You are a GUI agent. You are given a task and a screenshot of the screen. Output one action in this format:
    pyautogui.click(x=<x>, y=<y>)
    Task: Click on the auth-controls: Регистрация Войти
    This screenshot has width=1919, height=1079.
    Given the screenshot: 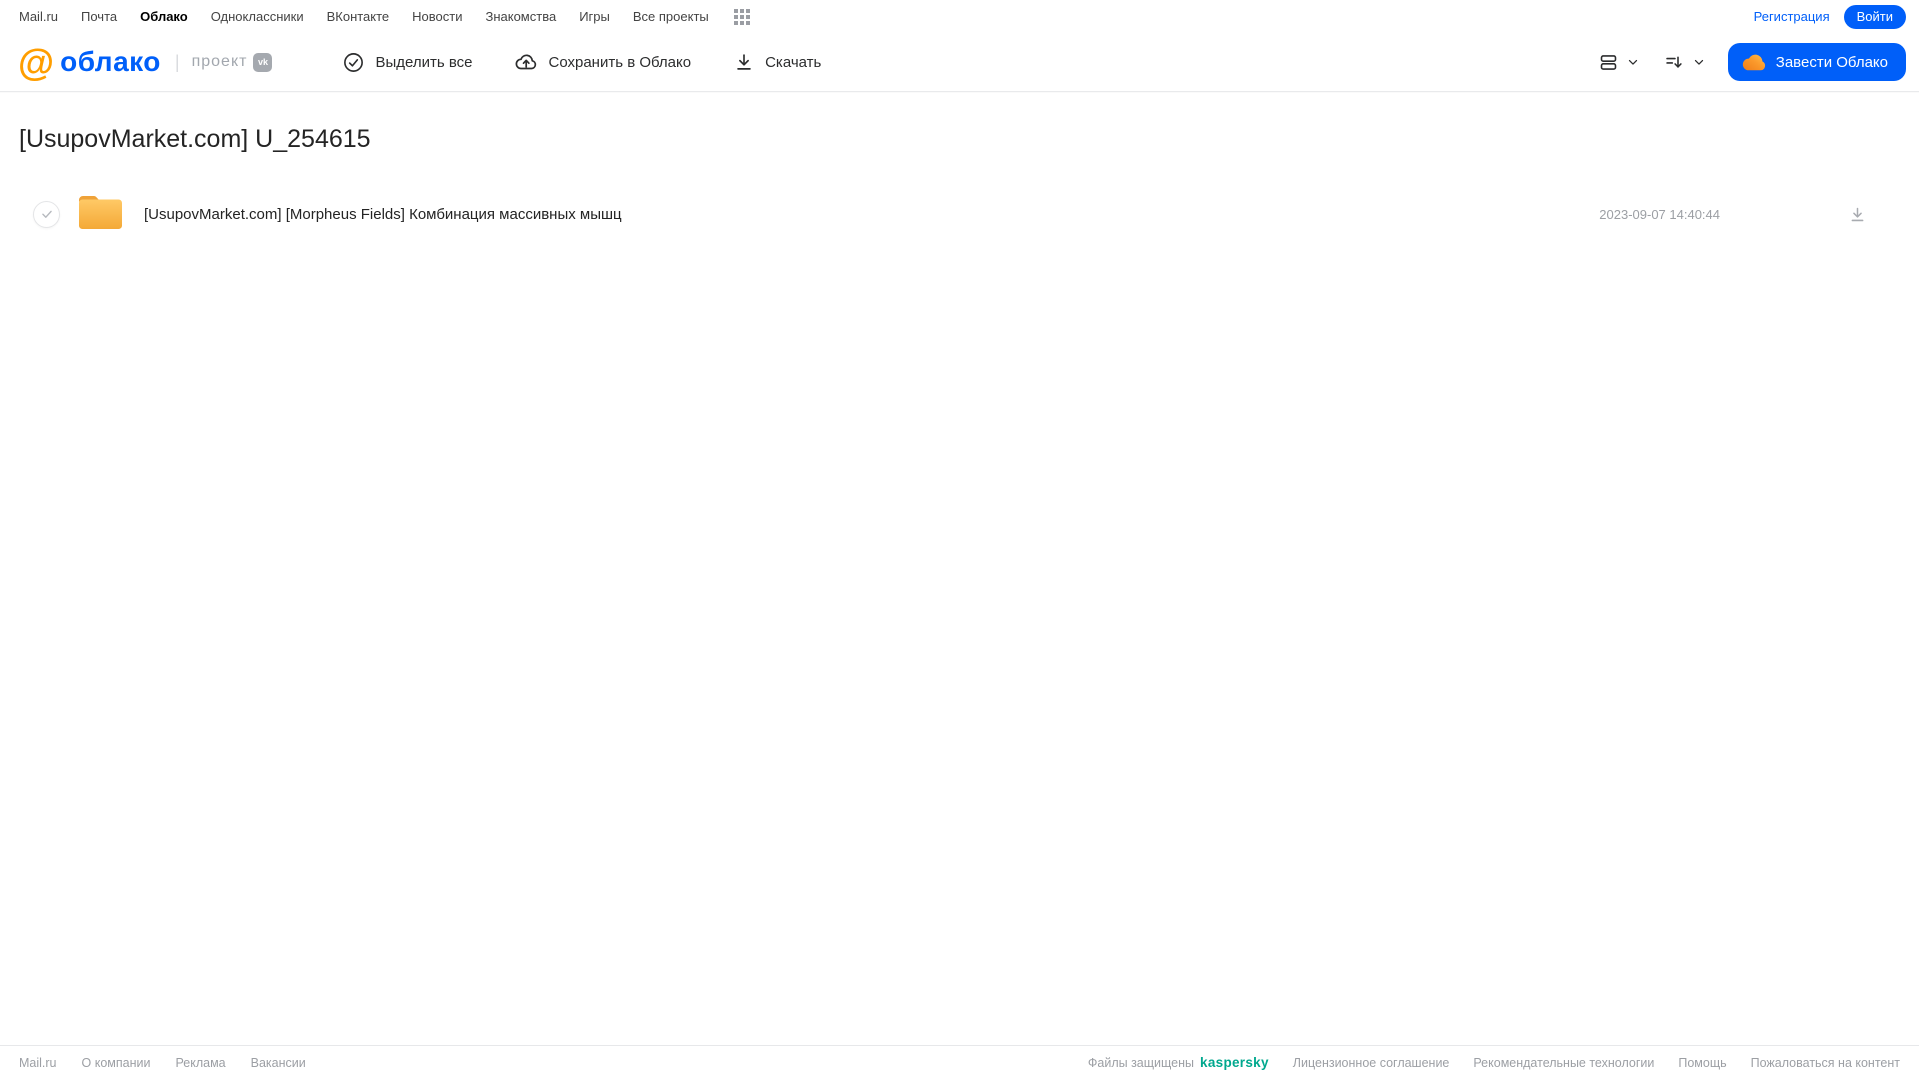 What is the action you would take?
    pyautogui.click(x=1830, y=16)
    